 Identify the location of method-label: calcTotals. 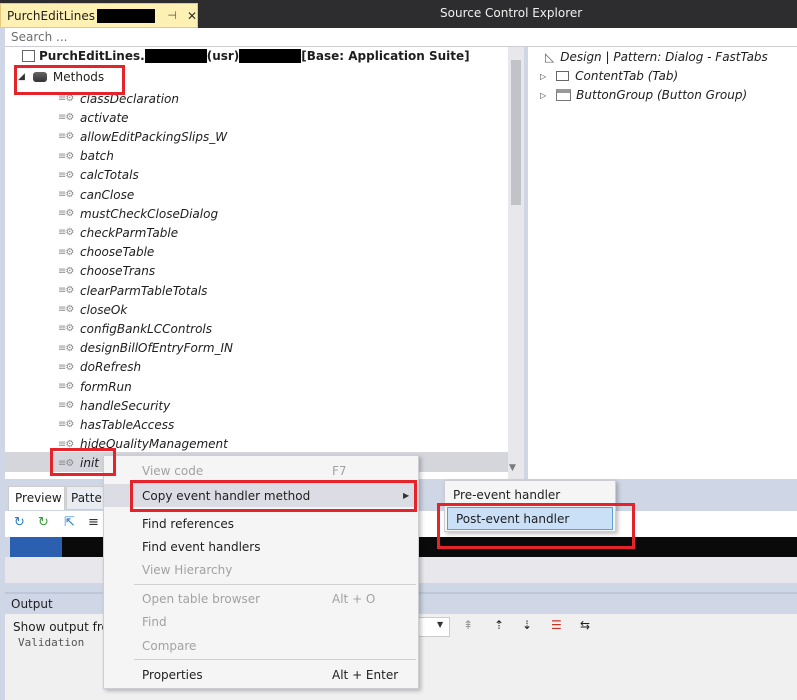
(109, 175).